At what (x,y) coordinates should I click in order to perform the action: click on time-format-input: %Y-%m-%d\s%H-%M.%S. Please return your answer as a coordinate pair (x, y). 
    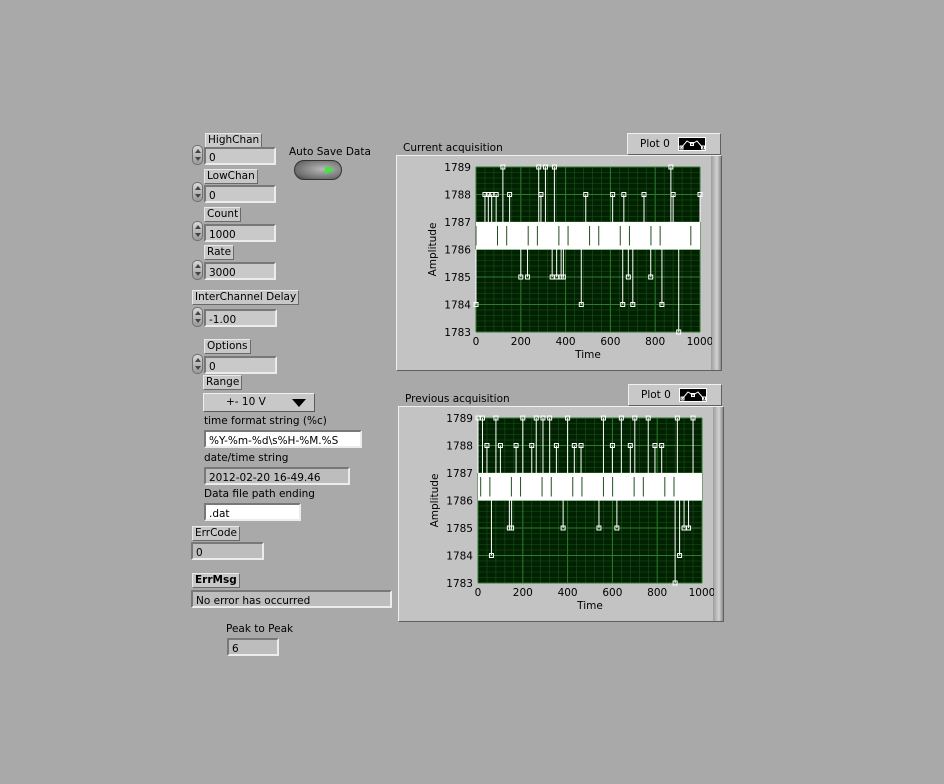
    Looking at the image, I should click on (283, 439).